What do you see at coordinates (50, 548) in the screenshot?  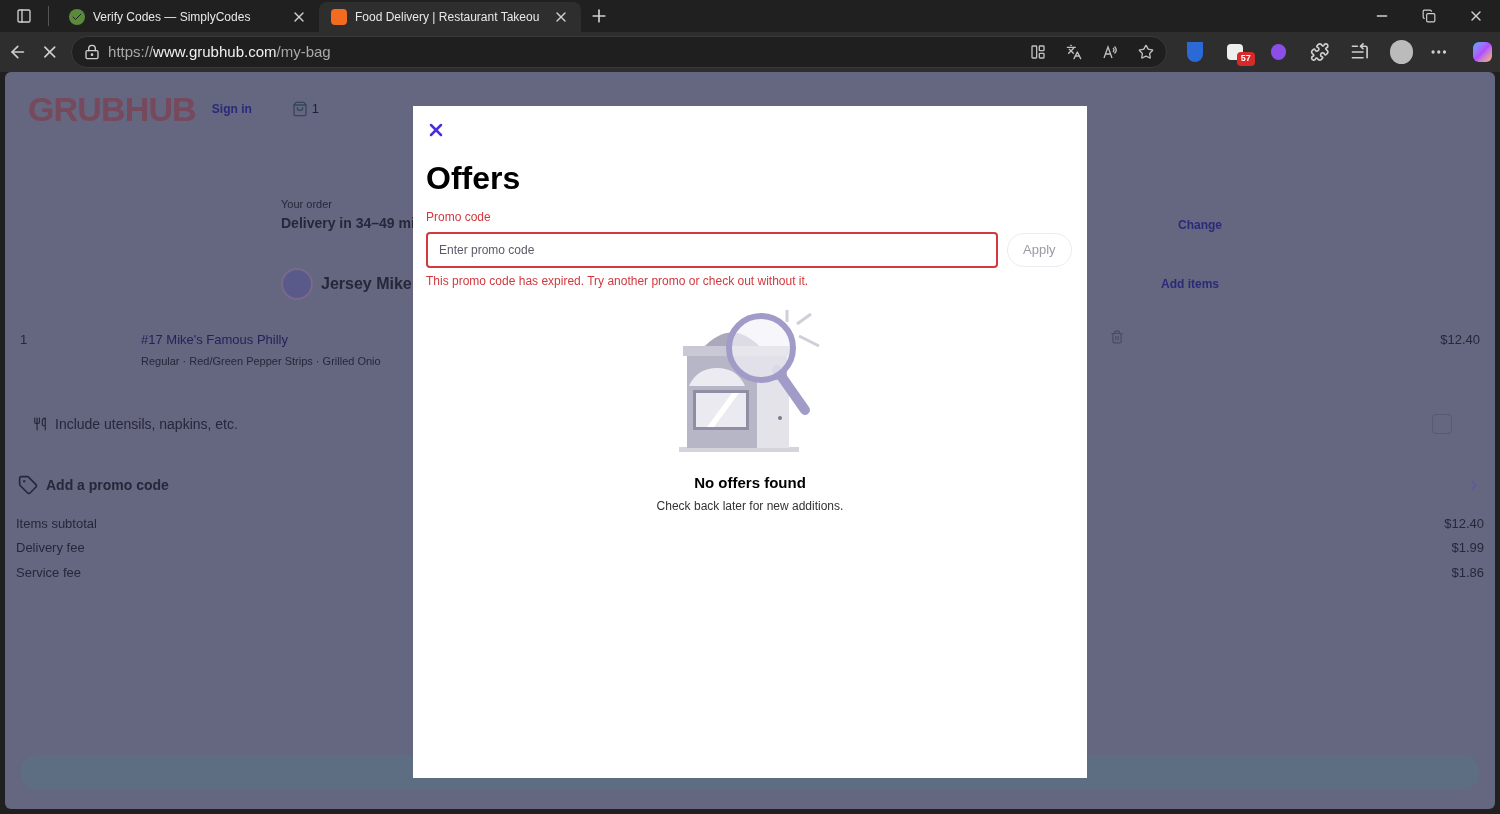 I see `fee-label: Delivery fee` at bounding box center [50, 548].